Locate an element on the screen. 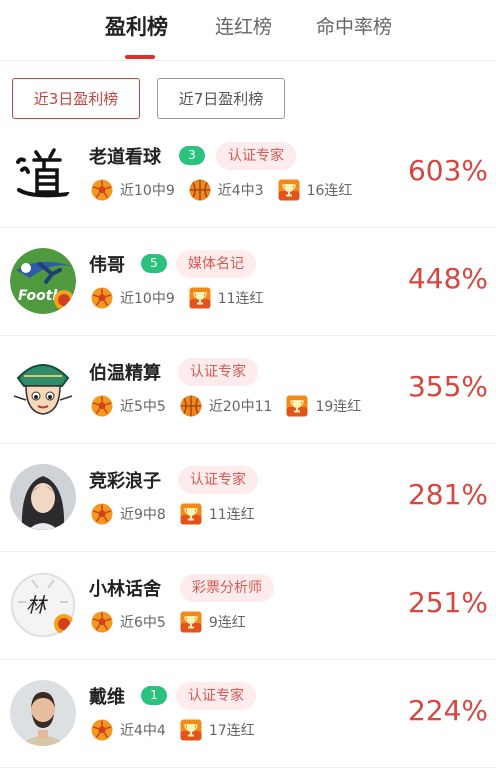  stat-item: 近20中11 is located at coordinates (226, 406).